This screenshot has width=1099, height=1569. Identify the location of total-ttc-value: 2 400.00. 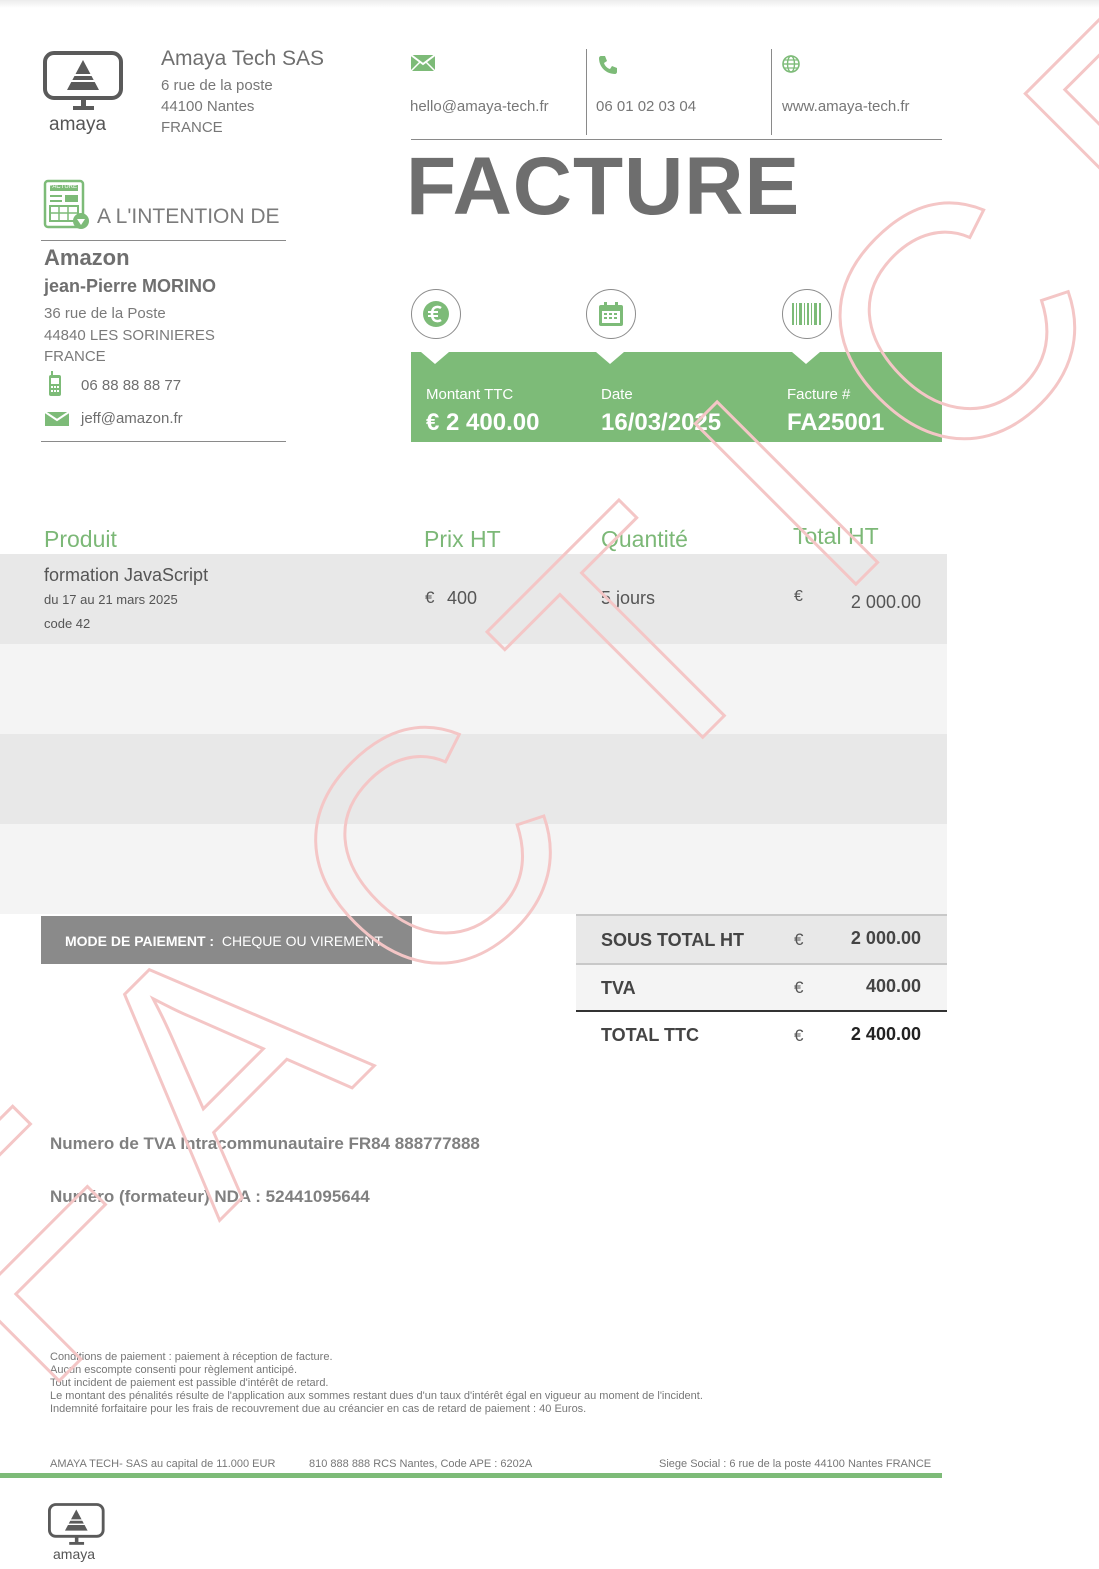
(885, 1034).